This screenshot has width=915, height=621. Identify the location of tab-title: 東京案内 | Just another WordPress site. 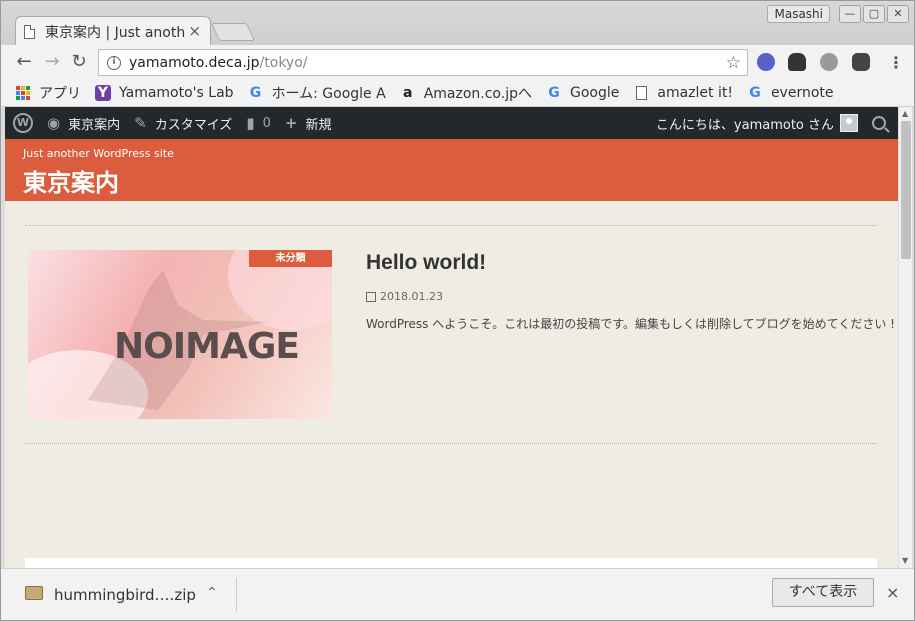
(115, 32).